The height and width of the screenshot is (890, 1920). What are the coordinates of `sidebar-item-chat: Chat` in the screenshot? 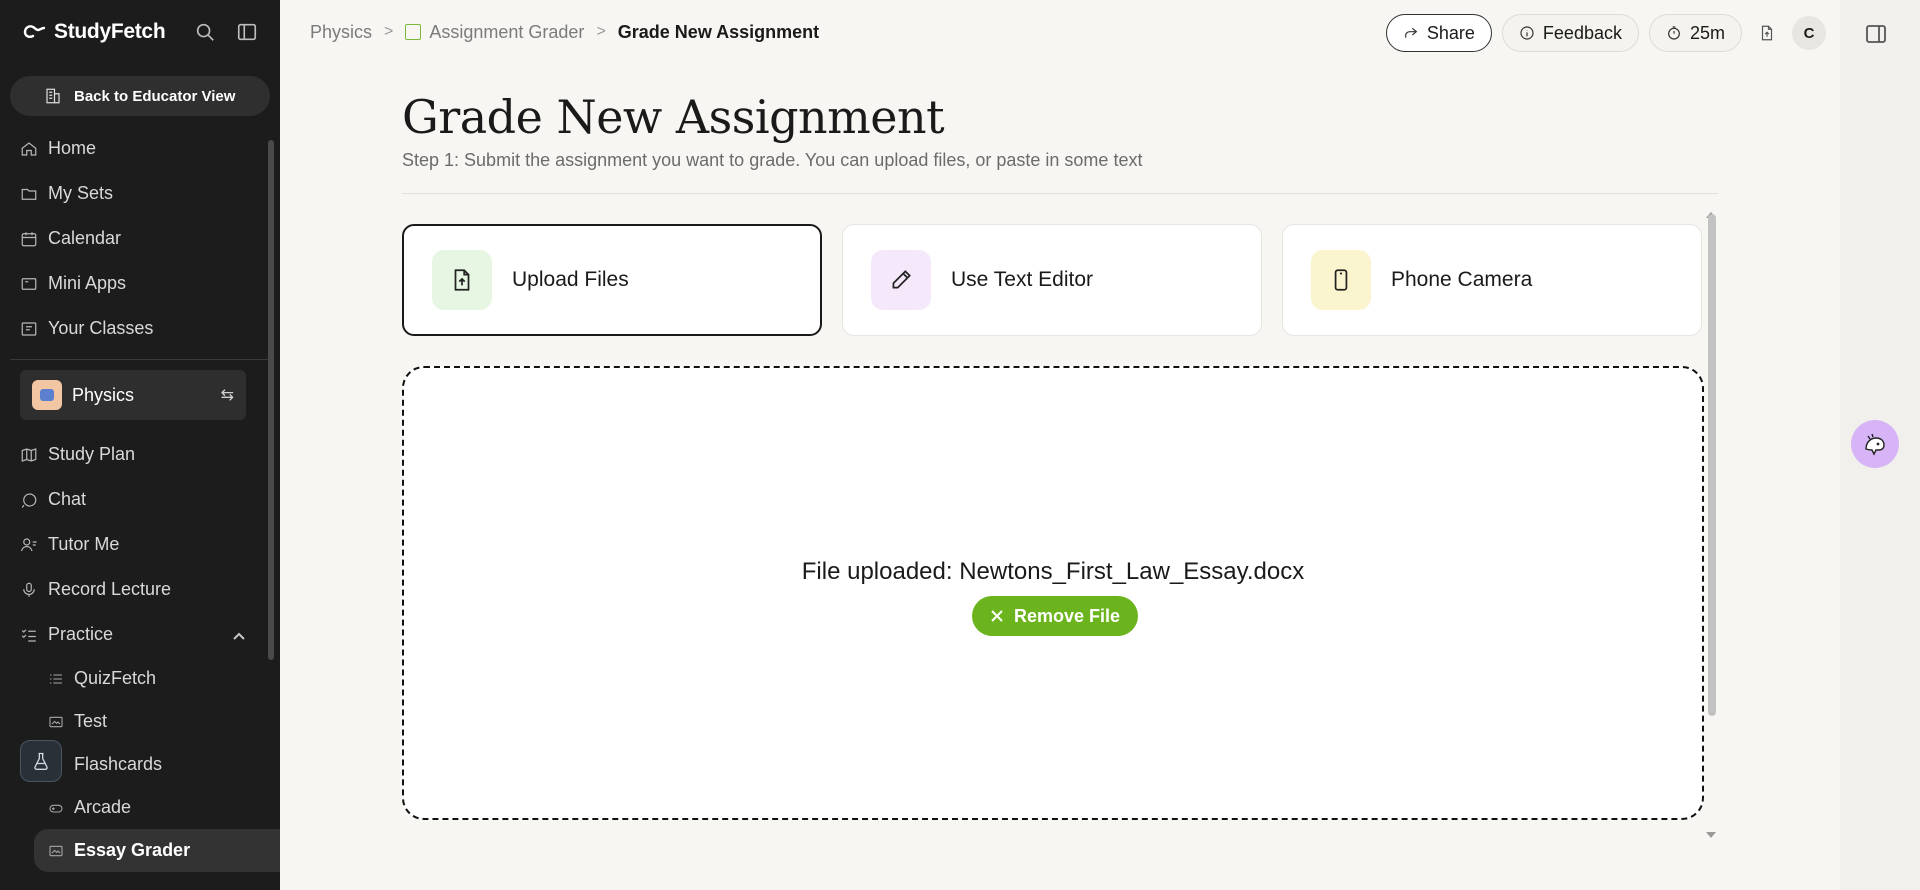 It's located at (140, 499).